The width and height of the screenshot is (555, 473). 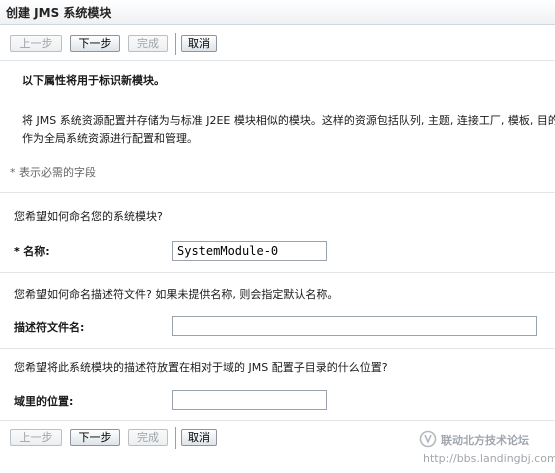 I want to click on back-button-bottom: 上一步, so click(x=36, y=437).